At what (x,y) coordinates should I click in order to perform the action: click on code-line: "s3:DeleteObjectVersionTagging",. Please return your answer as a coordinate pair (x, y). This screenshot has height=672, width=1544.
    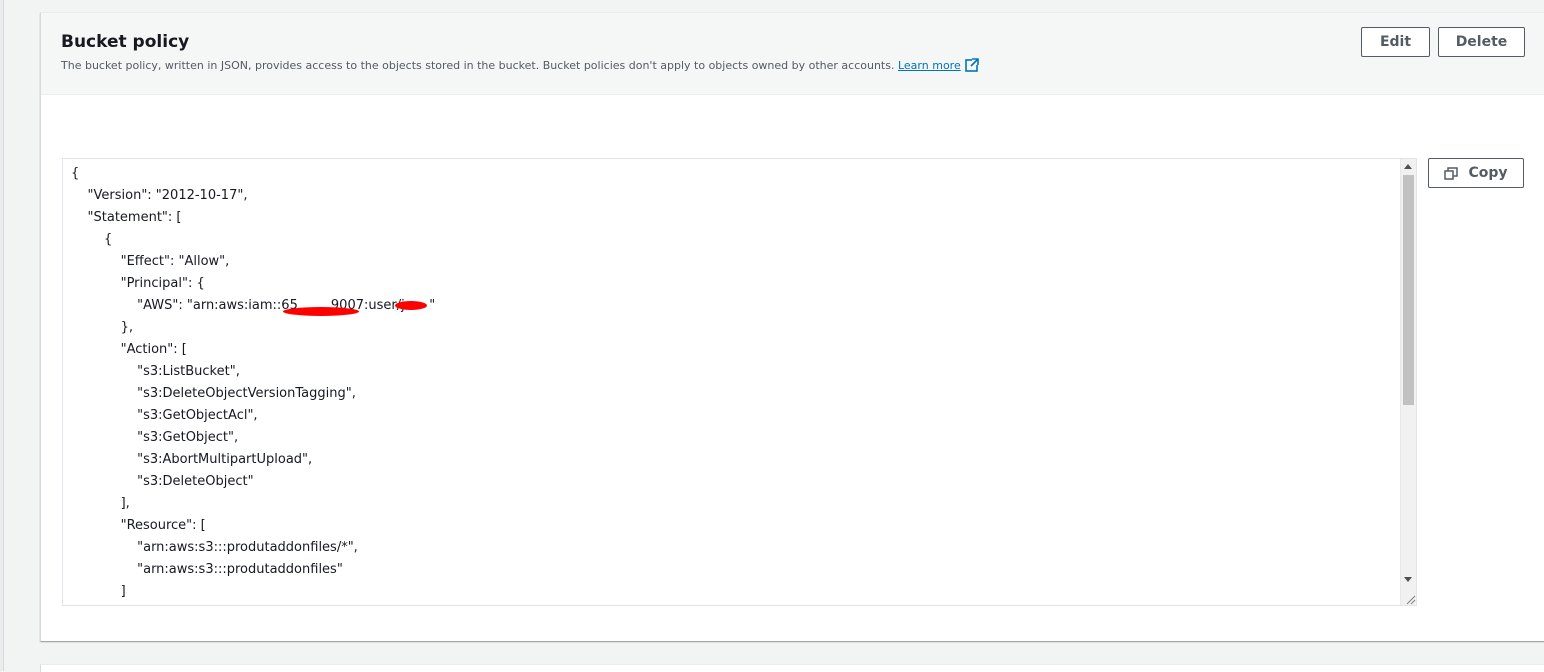
    Looking at the image, I should click on (213, 393).